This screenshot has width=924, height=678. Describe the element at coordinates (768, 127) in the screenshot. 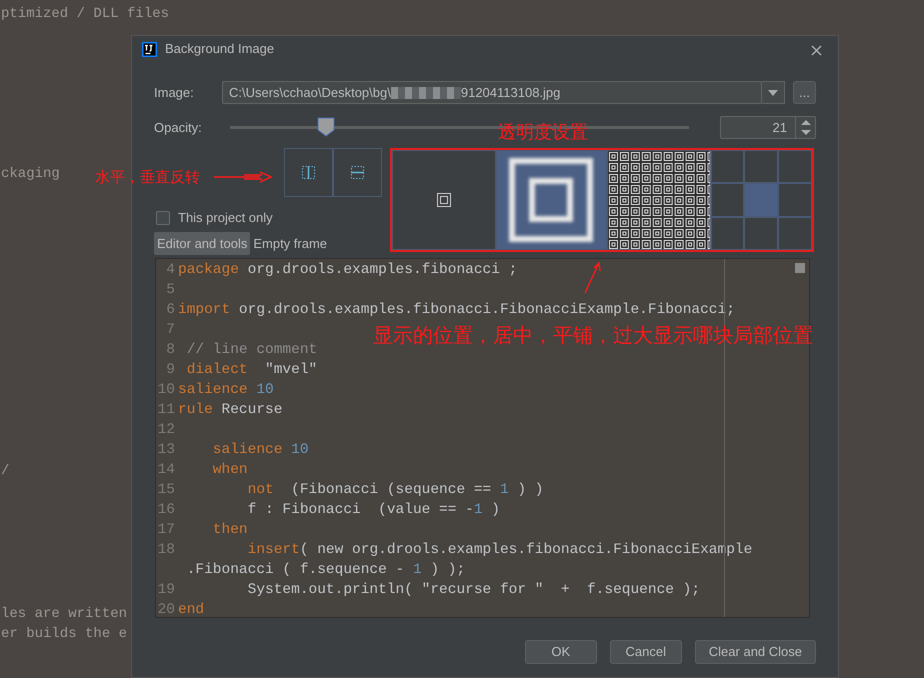

I see `opacity-spinner: 21` at that location.